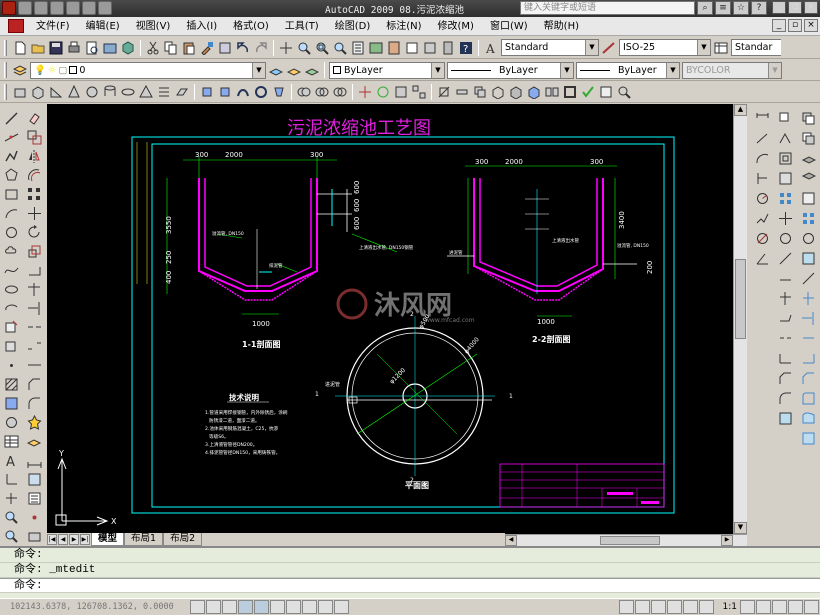 This screenshot has height=615, width=820. Describe the element at coordinates (762, 158) in the screenshot. I see `arc-length-icon` at that location.